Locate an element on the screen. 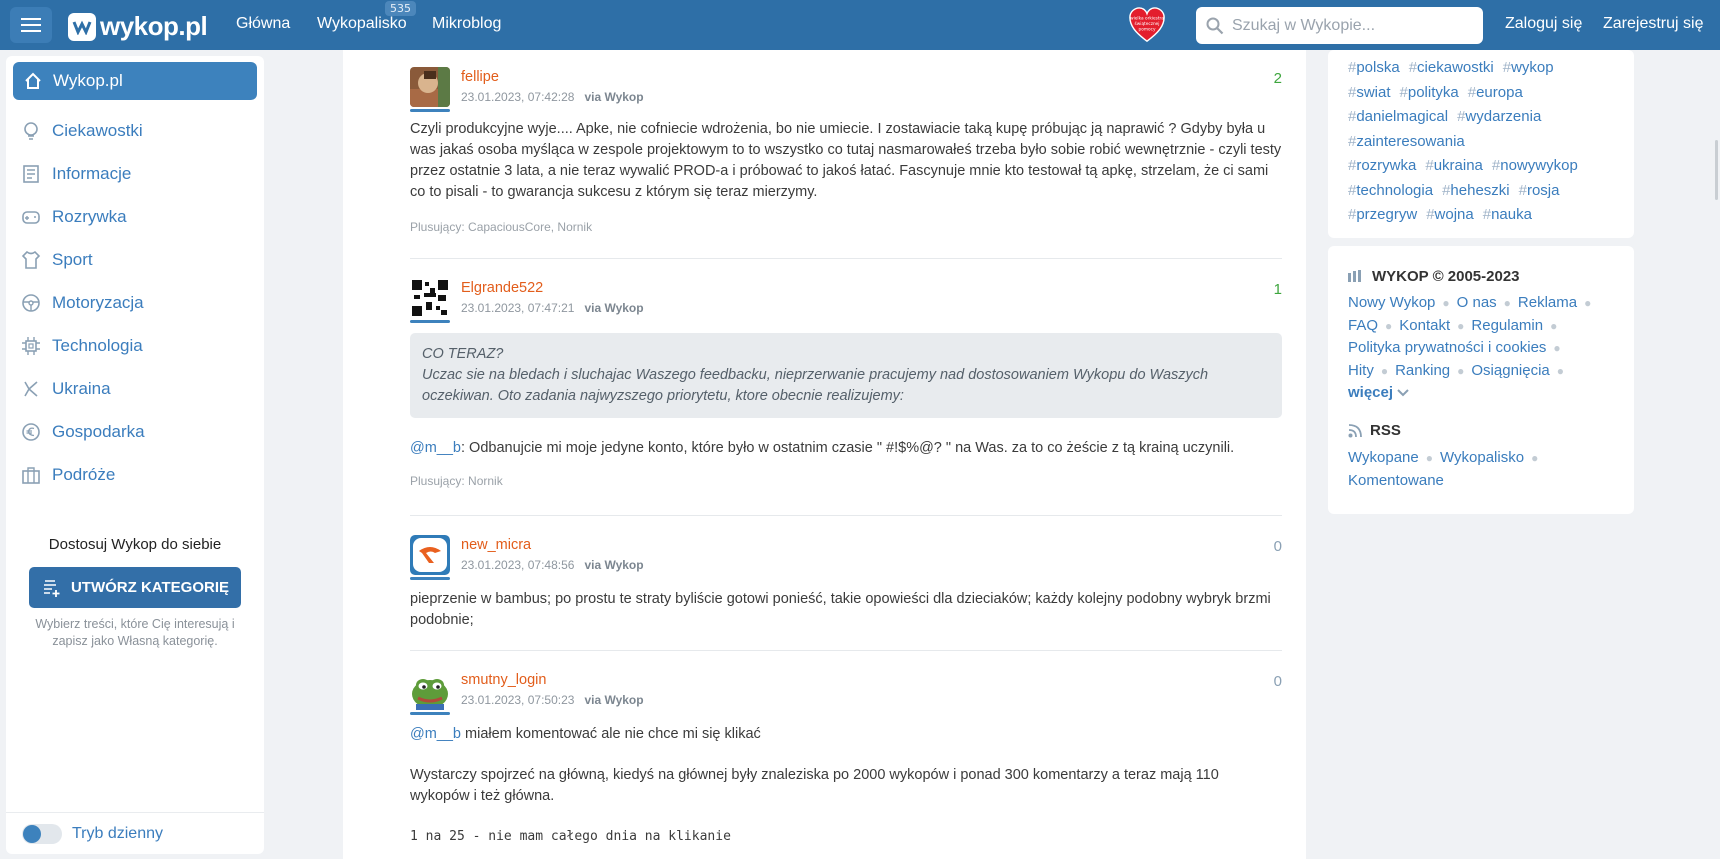  register-link: Zarejestruj się is located at coordinates (1653, 24).